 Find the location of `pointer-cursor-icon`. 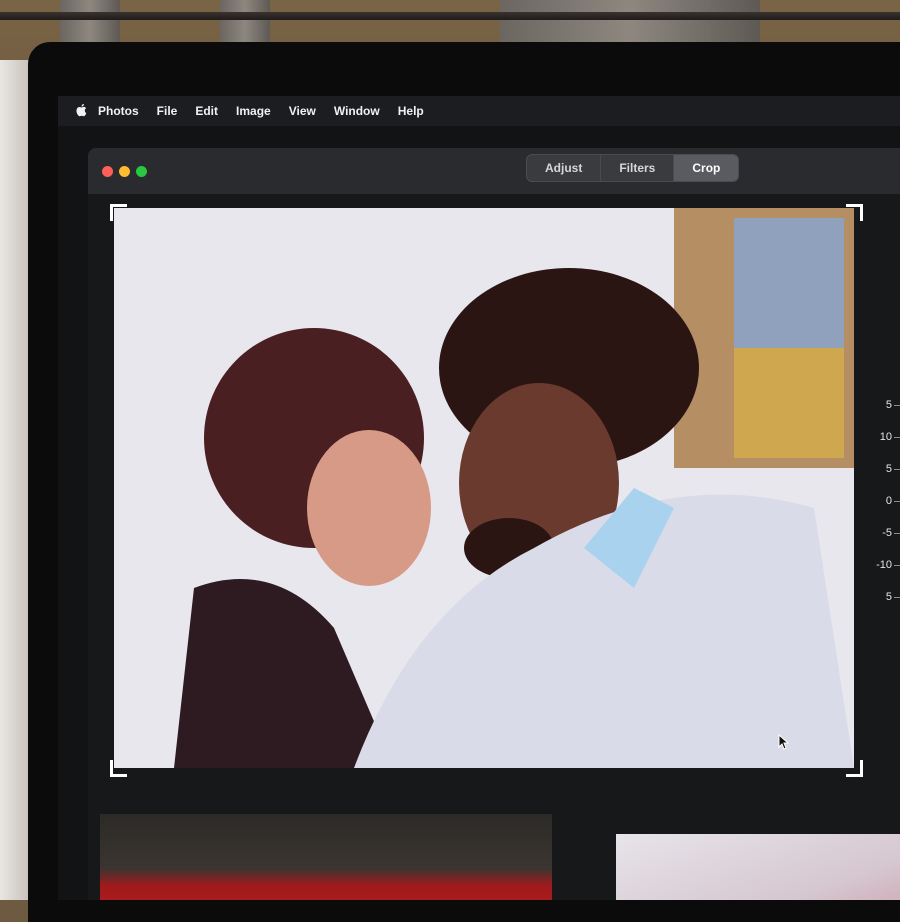

pointer-cursor-icon is located at coordinates (784, 742).